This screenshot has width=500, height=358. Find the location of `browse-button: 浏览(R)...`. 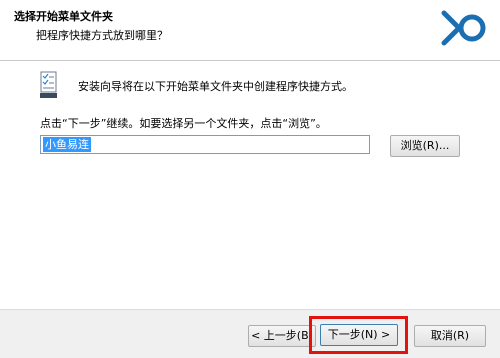

browse-button: 浏览(R)... is located at coordinates (425, 146).